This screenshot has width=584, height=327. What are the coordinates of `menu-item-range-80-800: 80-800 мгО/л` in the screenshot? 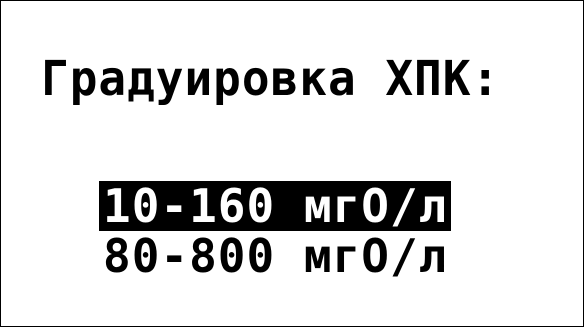 It's located at (275, 256).